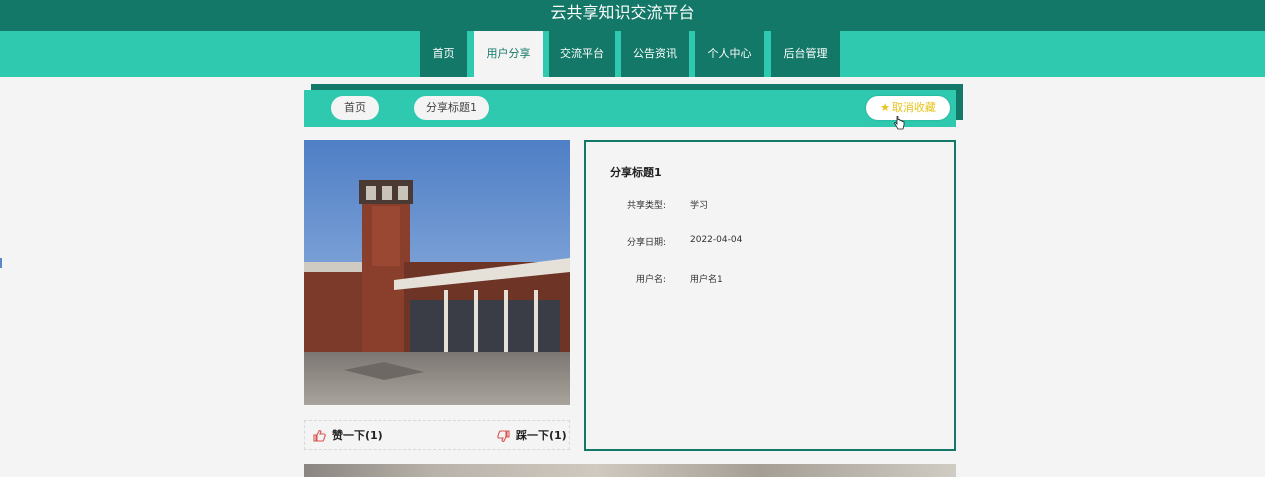 This screenshot has width=1265, height=477. Describe the element at coordinates (699, 206) in the screenshot. I see `share-type-value: 学习` at that location.